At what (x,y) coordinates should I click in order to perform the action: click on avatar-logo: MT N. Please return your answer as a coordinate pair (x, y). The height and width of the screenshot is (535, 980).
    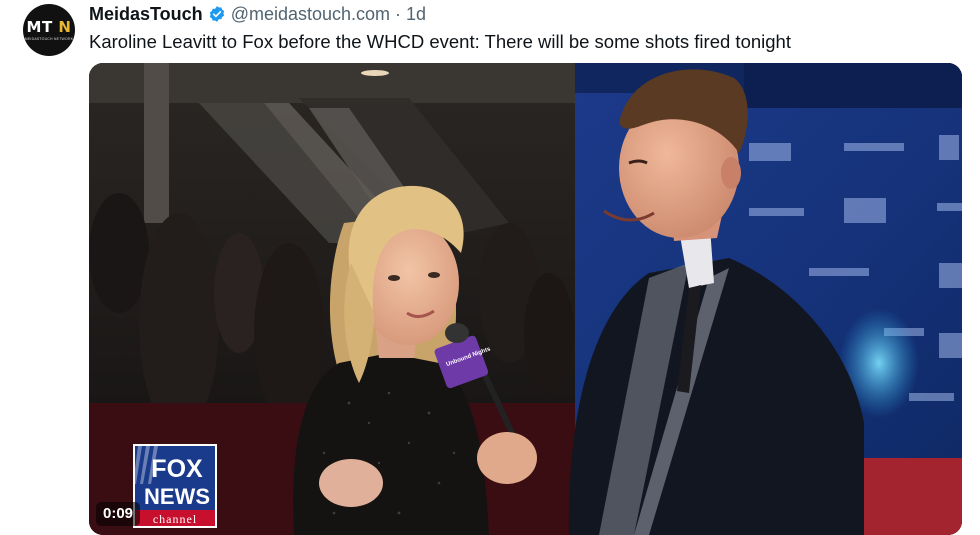
    Looking at the image, I should click on (49, 26).